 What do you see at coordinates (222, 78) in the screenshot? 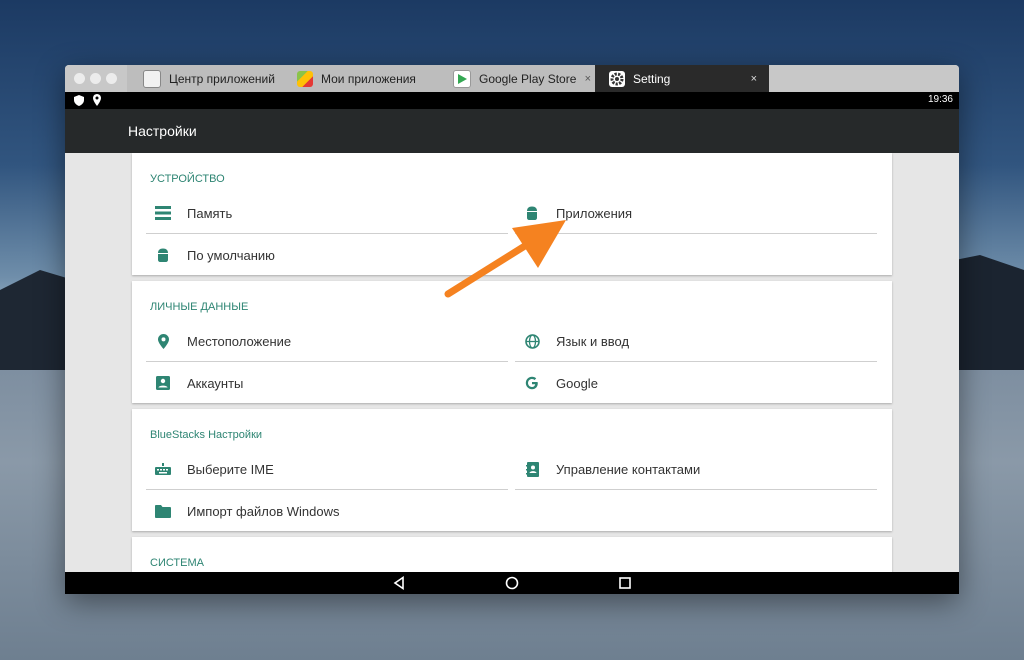
I see `tab-label: Центр приложений` at bounding box center [222, 78].